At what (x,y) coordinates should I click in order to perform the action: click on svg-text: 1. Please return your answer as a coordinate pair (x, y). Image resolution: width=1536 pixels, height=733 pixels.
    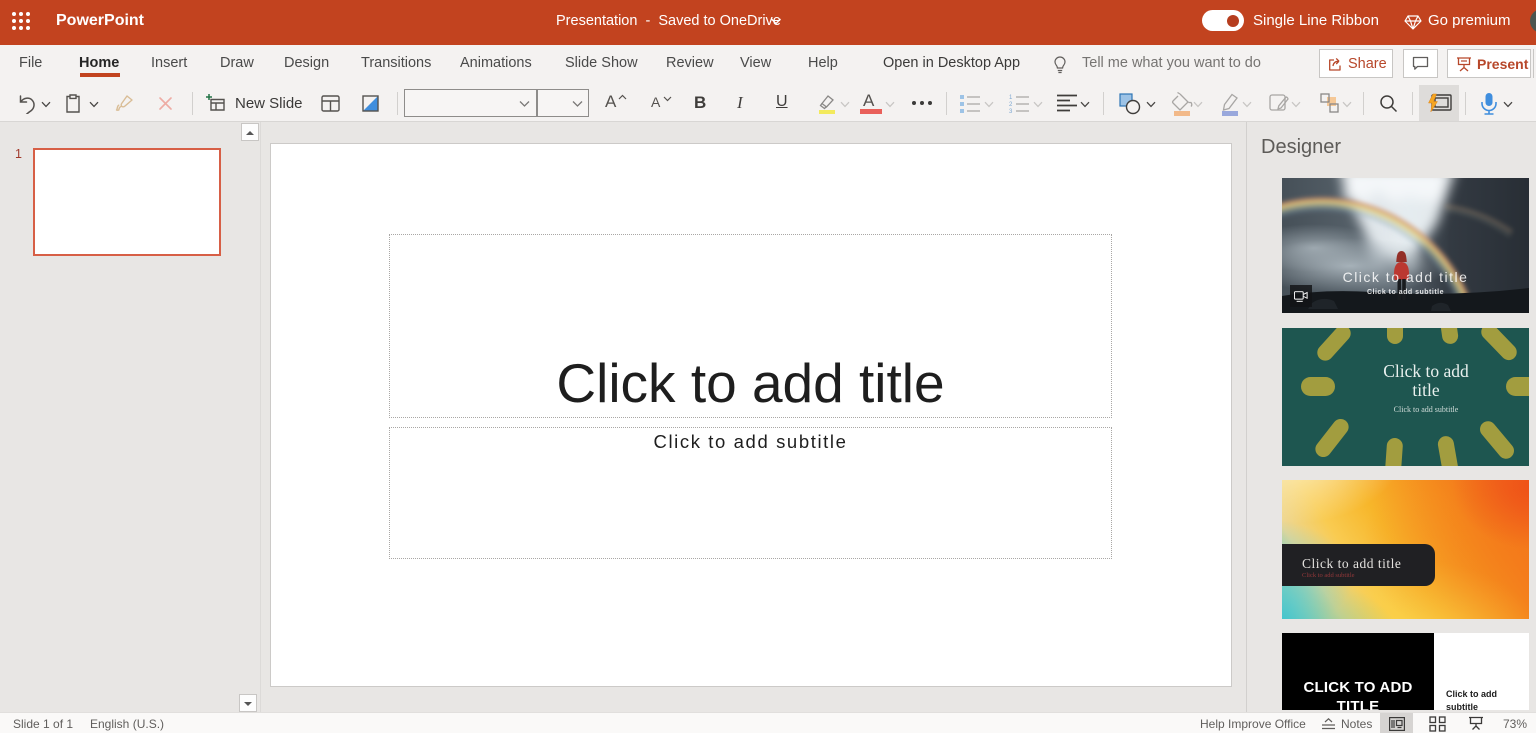
    Looking at the image, I should click on (1011, 98).